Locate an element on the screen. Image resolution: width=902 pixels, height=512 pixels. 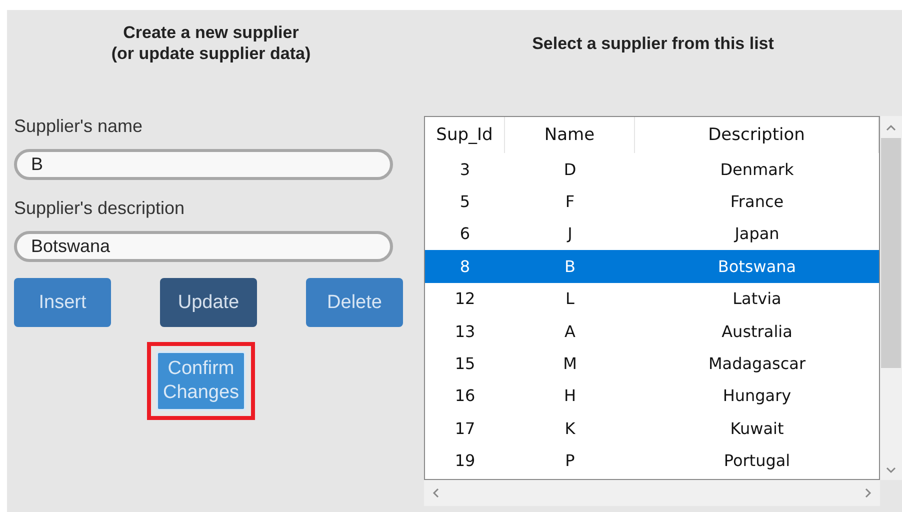
table-cell-text: Madagascar is located at coordinates (757, 364).